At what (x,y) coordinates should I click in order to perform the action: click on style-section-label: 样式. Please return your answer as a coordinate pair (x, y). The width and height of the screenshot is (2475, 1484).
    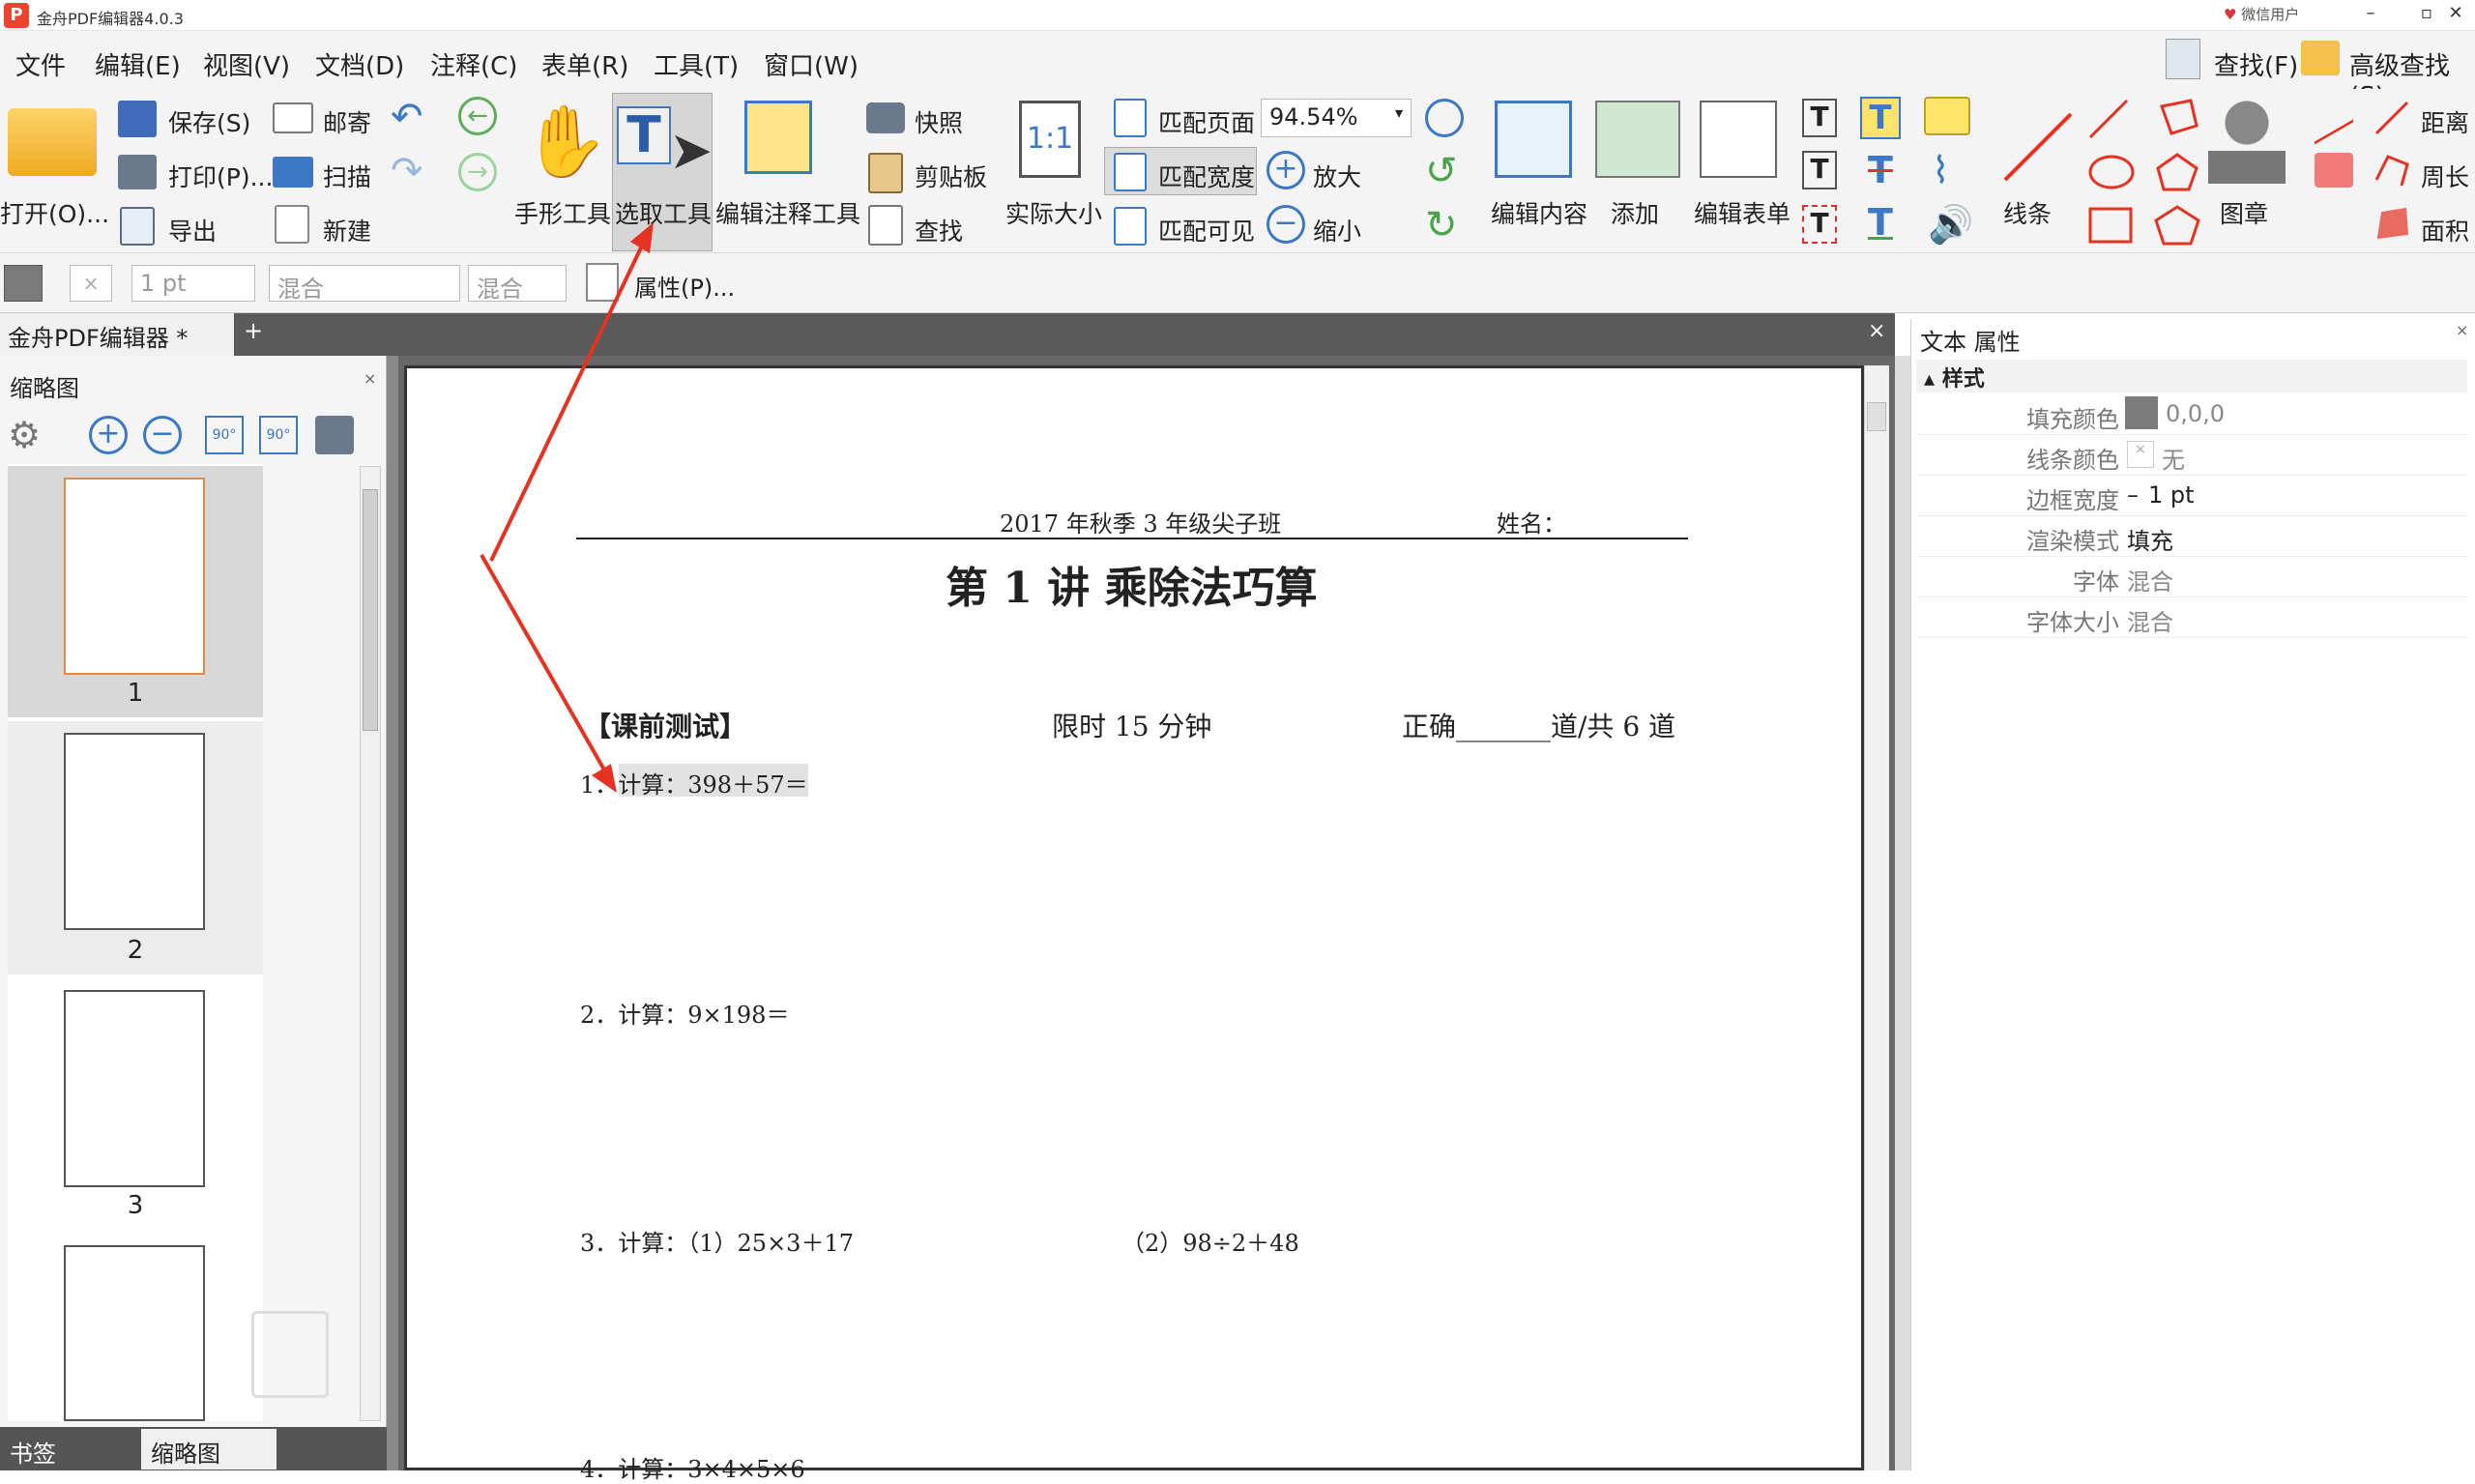
    Looking at the image, I should click on (1963, 379).